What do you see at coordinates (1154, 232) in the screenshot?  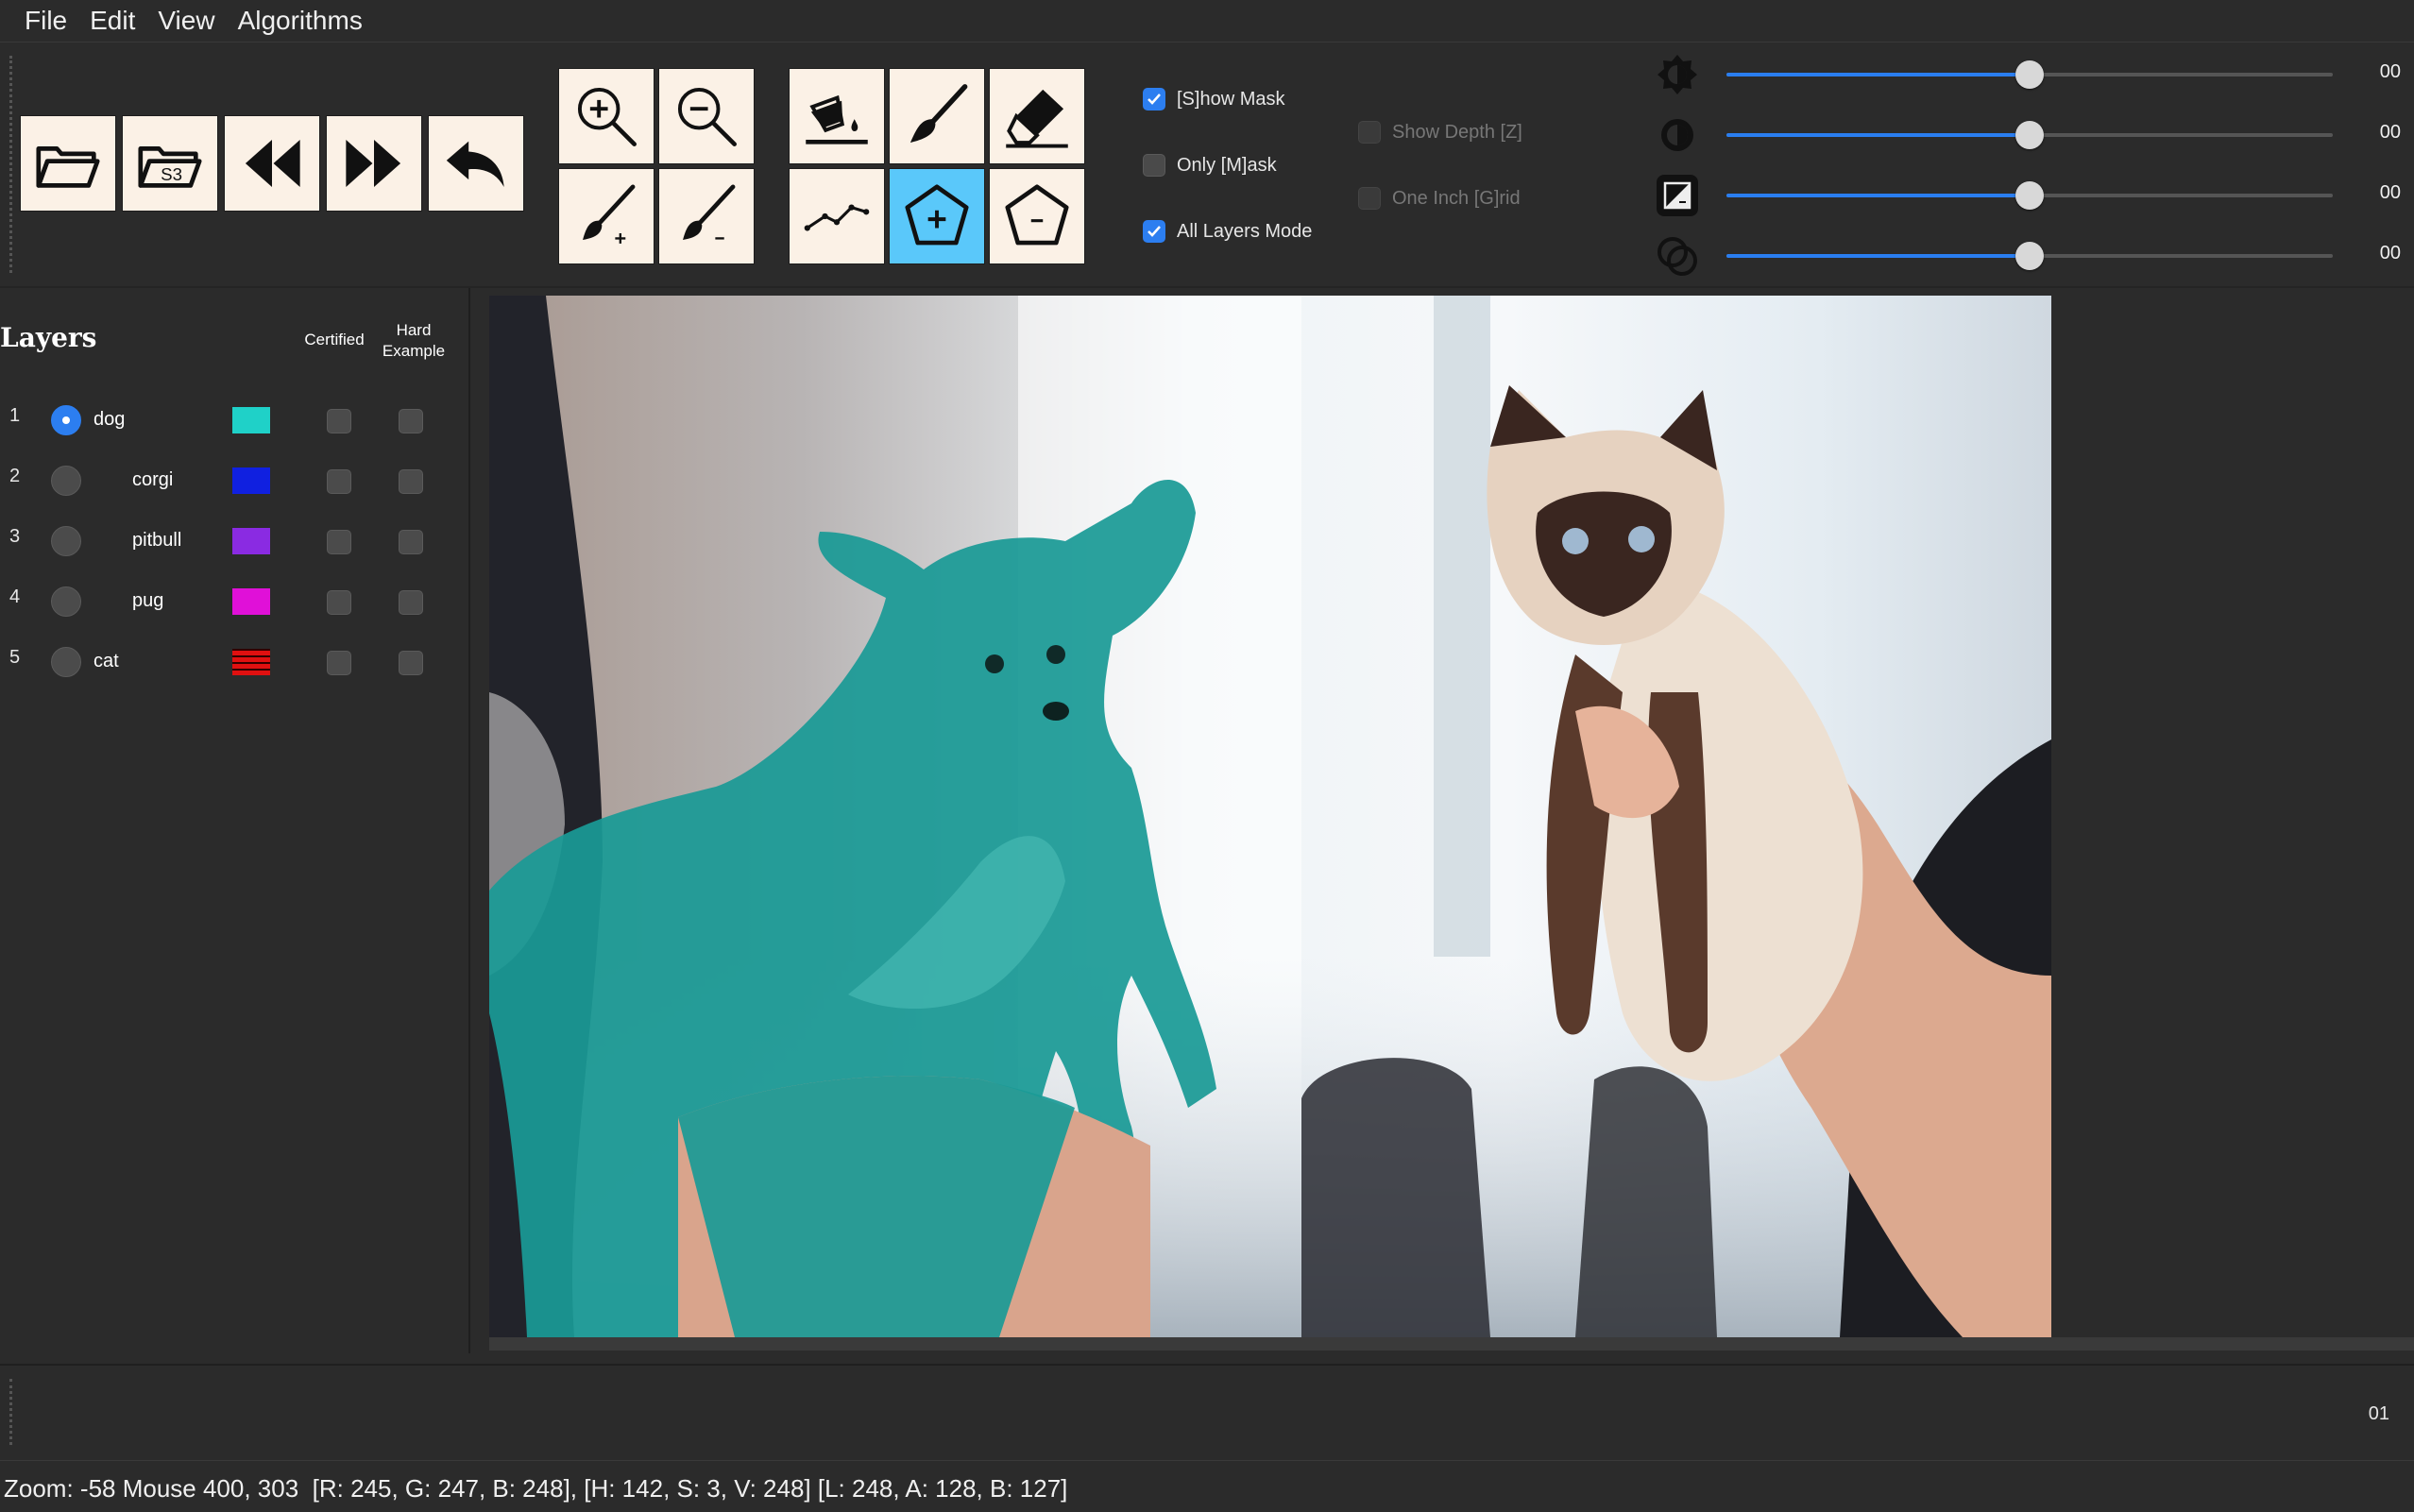 I see `all-layers-mode-check-box` at bounding box center [1154, 232].